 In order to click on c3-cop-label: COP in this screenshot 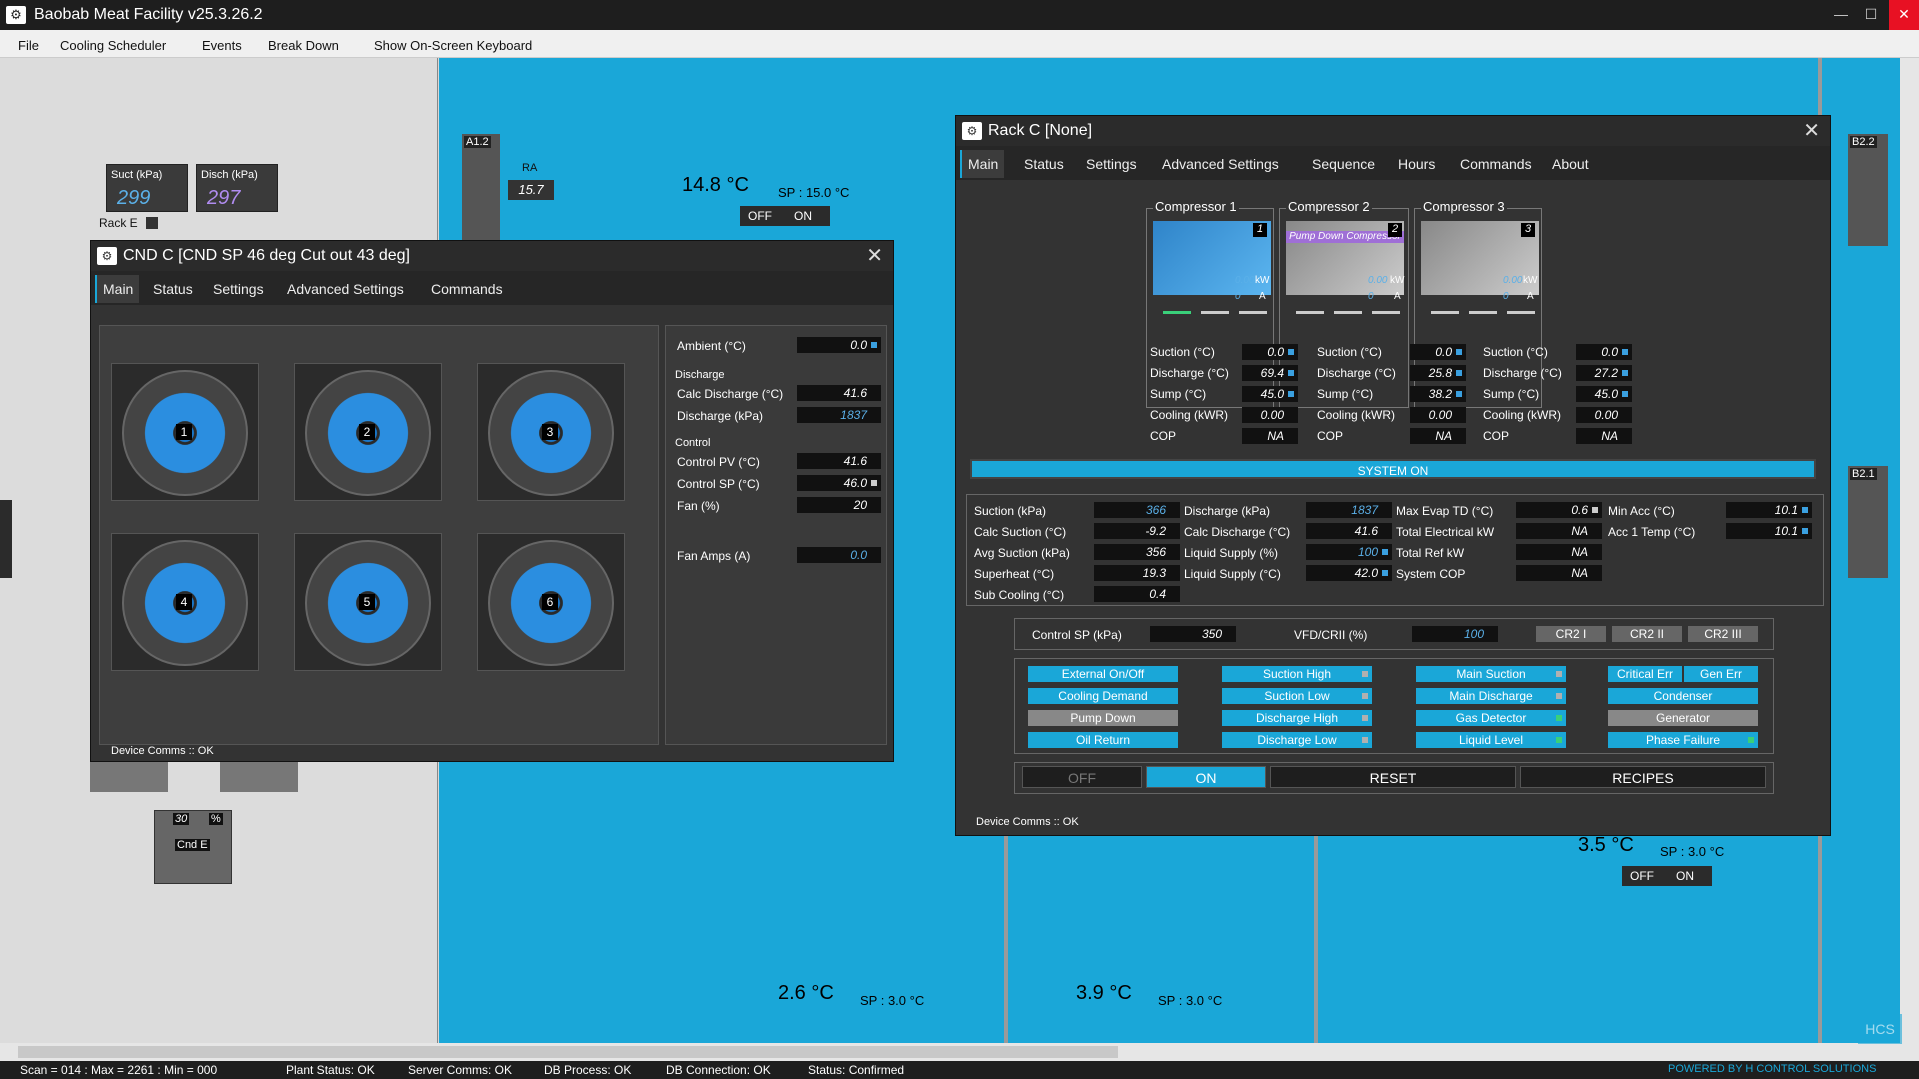, I will do `click(1496, 436)`.